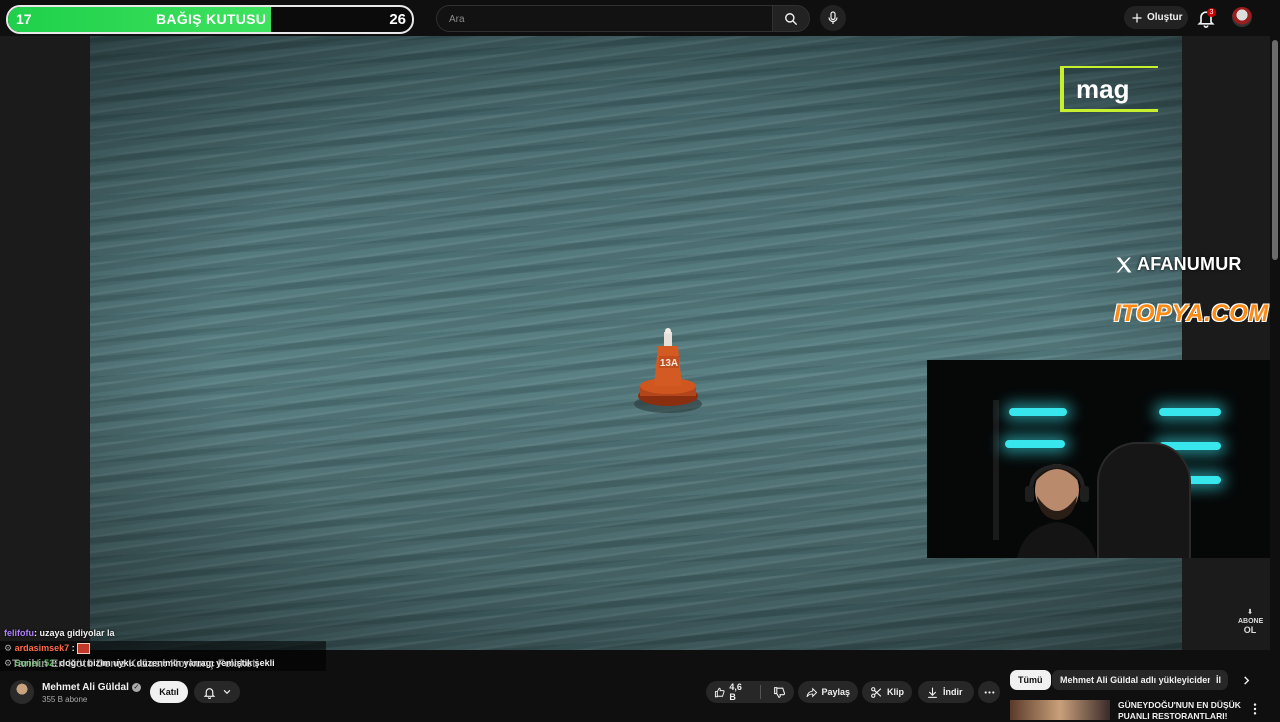 This screenshot has height=722, width=1280. I want to click on thumbs-up-icon, so click(719, 692).